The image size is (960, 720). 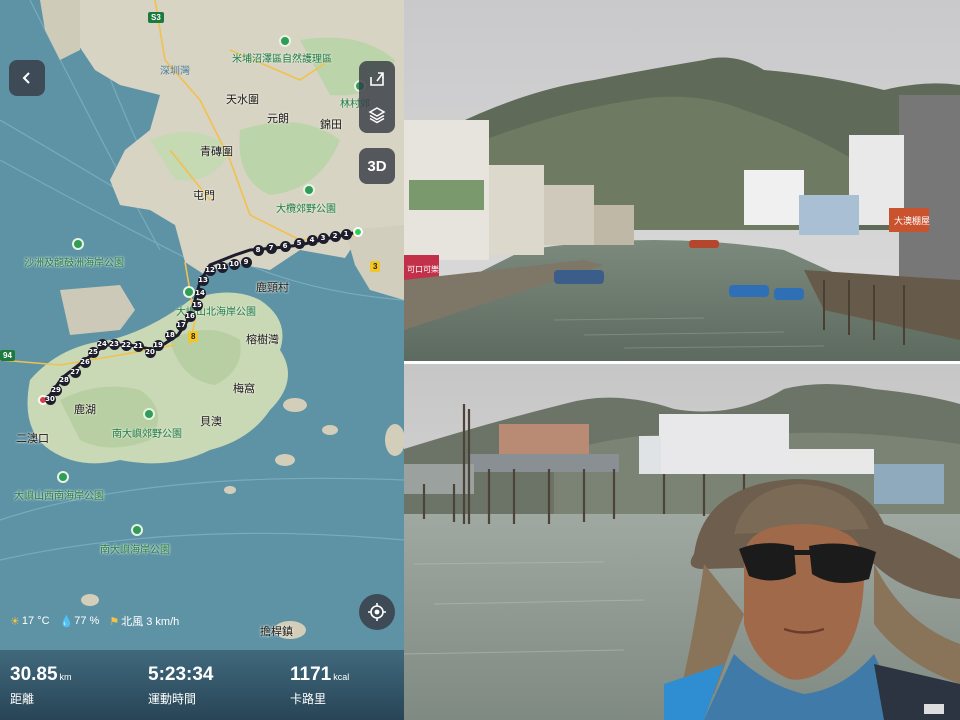 What do you see at coordinates (278, 119) in the screenshot?
I see `map-label-yuen-long: 元朗` at bounding box center [278, 119].